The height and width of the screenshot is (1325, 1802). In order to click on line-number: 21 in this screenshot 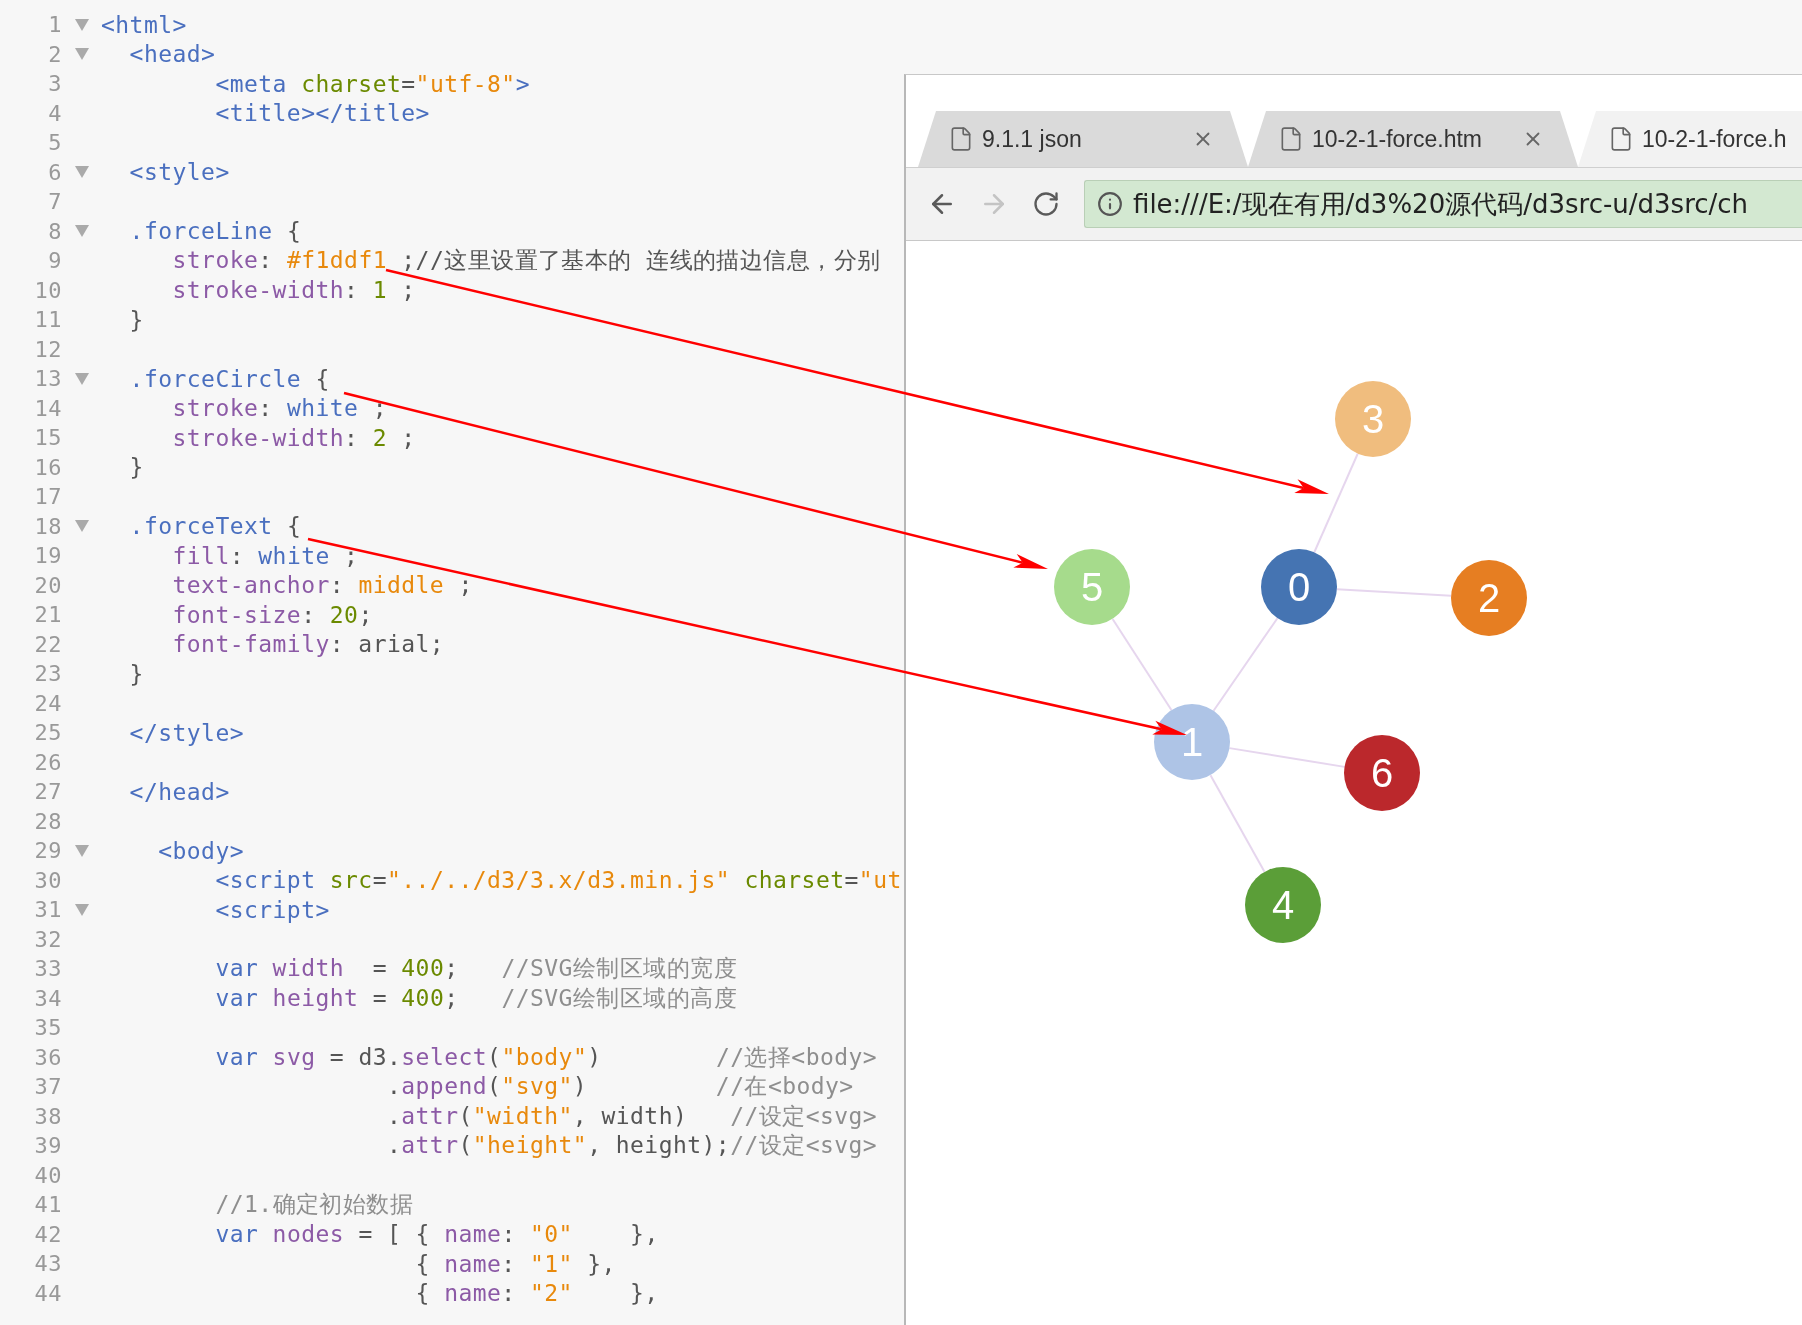, I will do `click(47, 615)`.